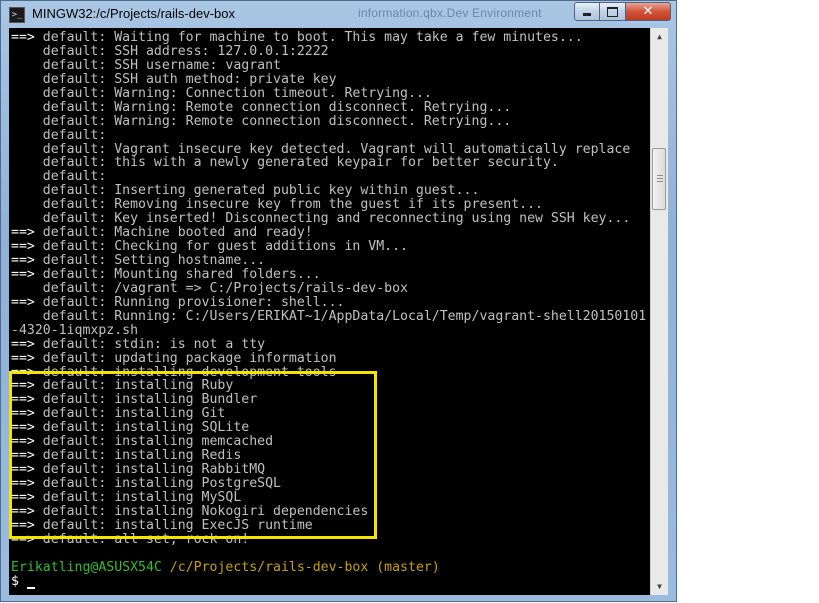 This screenshot has width=819, height=603. Describe the element at coordinates (328, 456) in the screenshot. I see `terminal-line: ==> default: installing Redis` at that location.